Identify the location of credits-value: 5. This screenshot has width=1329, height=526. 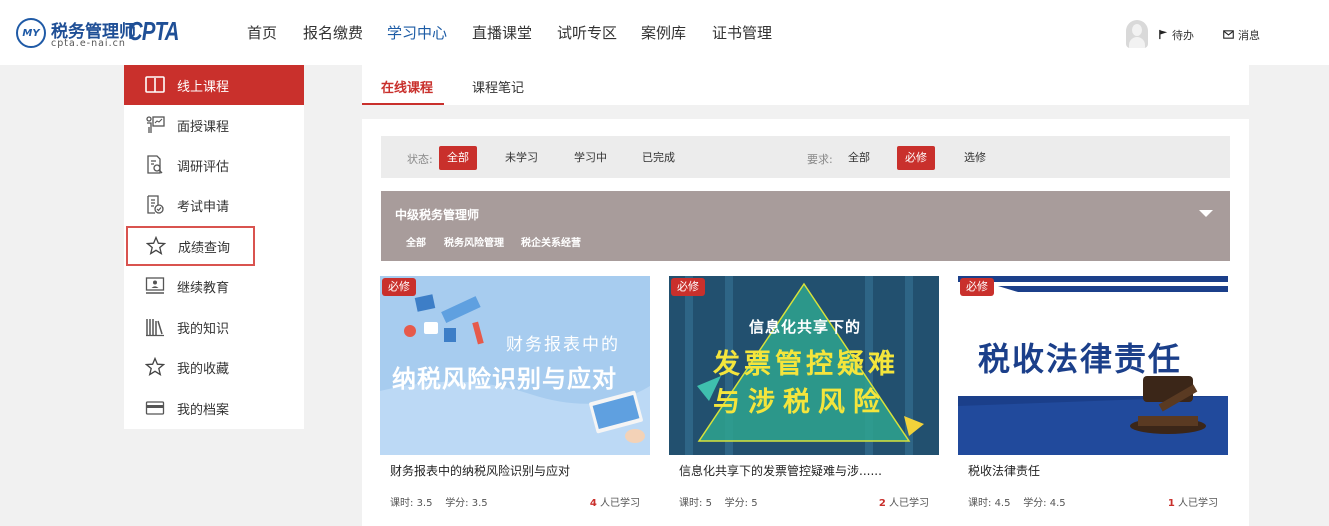
(754, 503).